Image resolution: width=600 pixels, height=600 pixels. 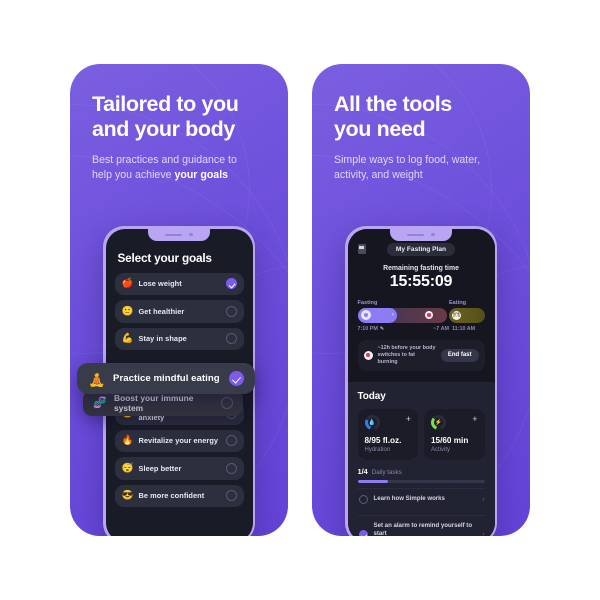 I want to click on activity-gauge-icon: ⚡, so click(x=438, y=423).